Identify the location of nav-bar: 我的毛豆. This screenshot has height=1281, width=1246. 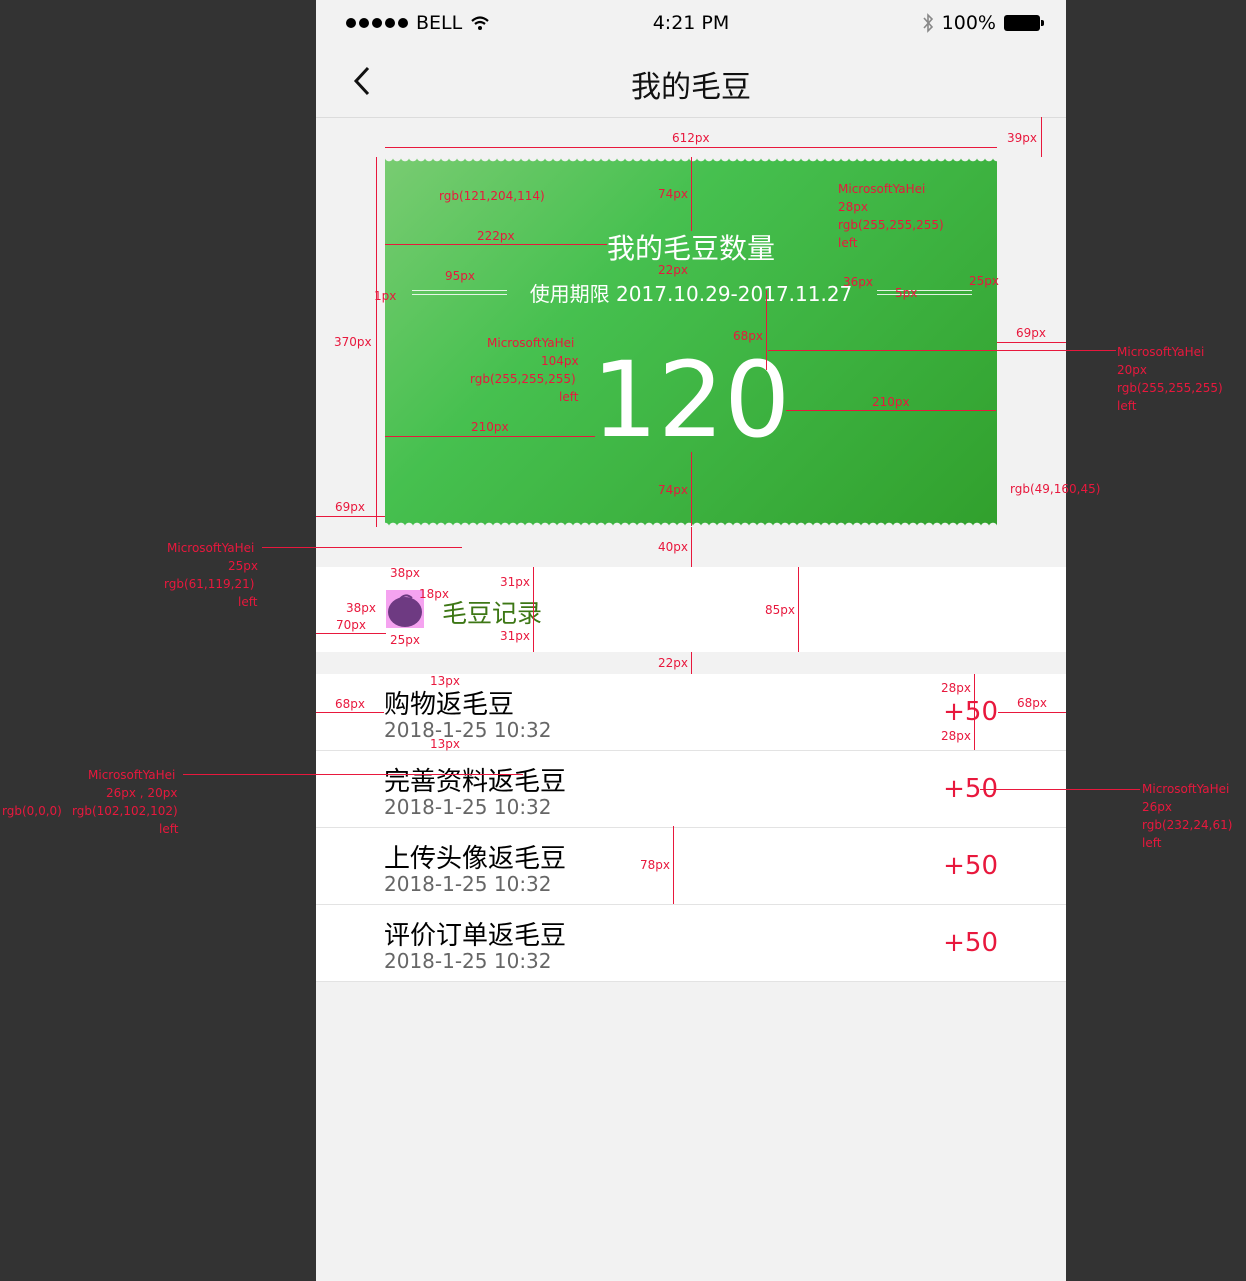
(691, 84).